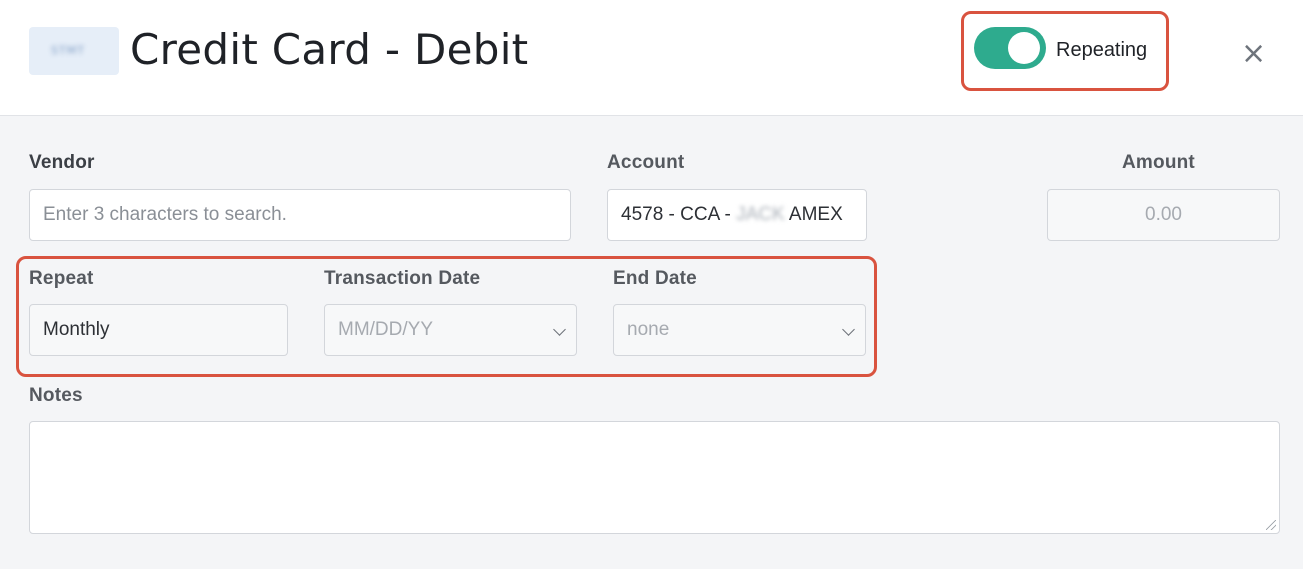 This screenshot has width=1303, height=569. I want to click on repeating-toggle, so click(1010, 48).